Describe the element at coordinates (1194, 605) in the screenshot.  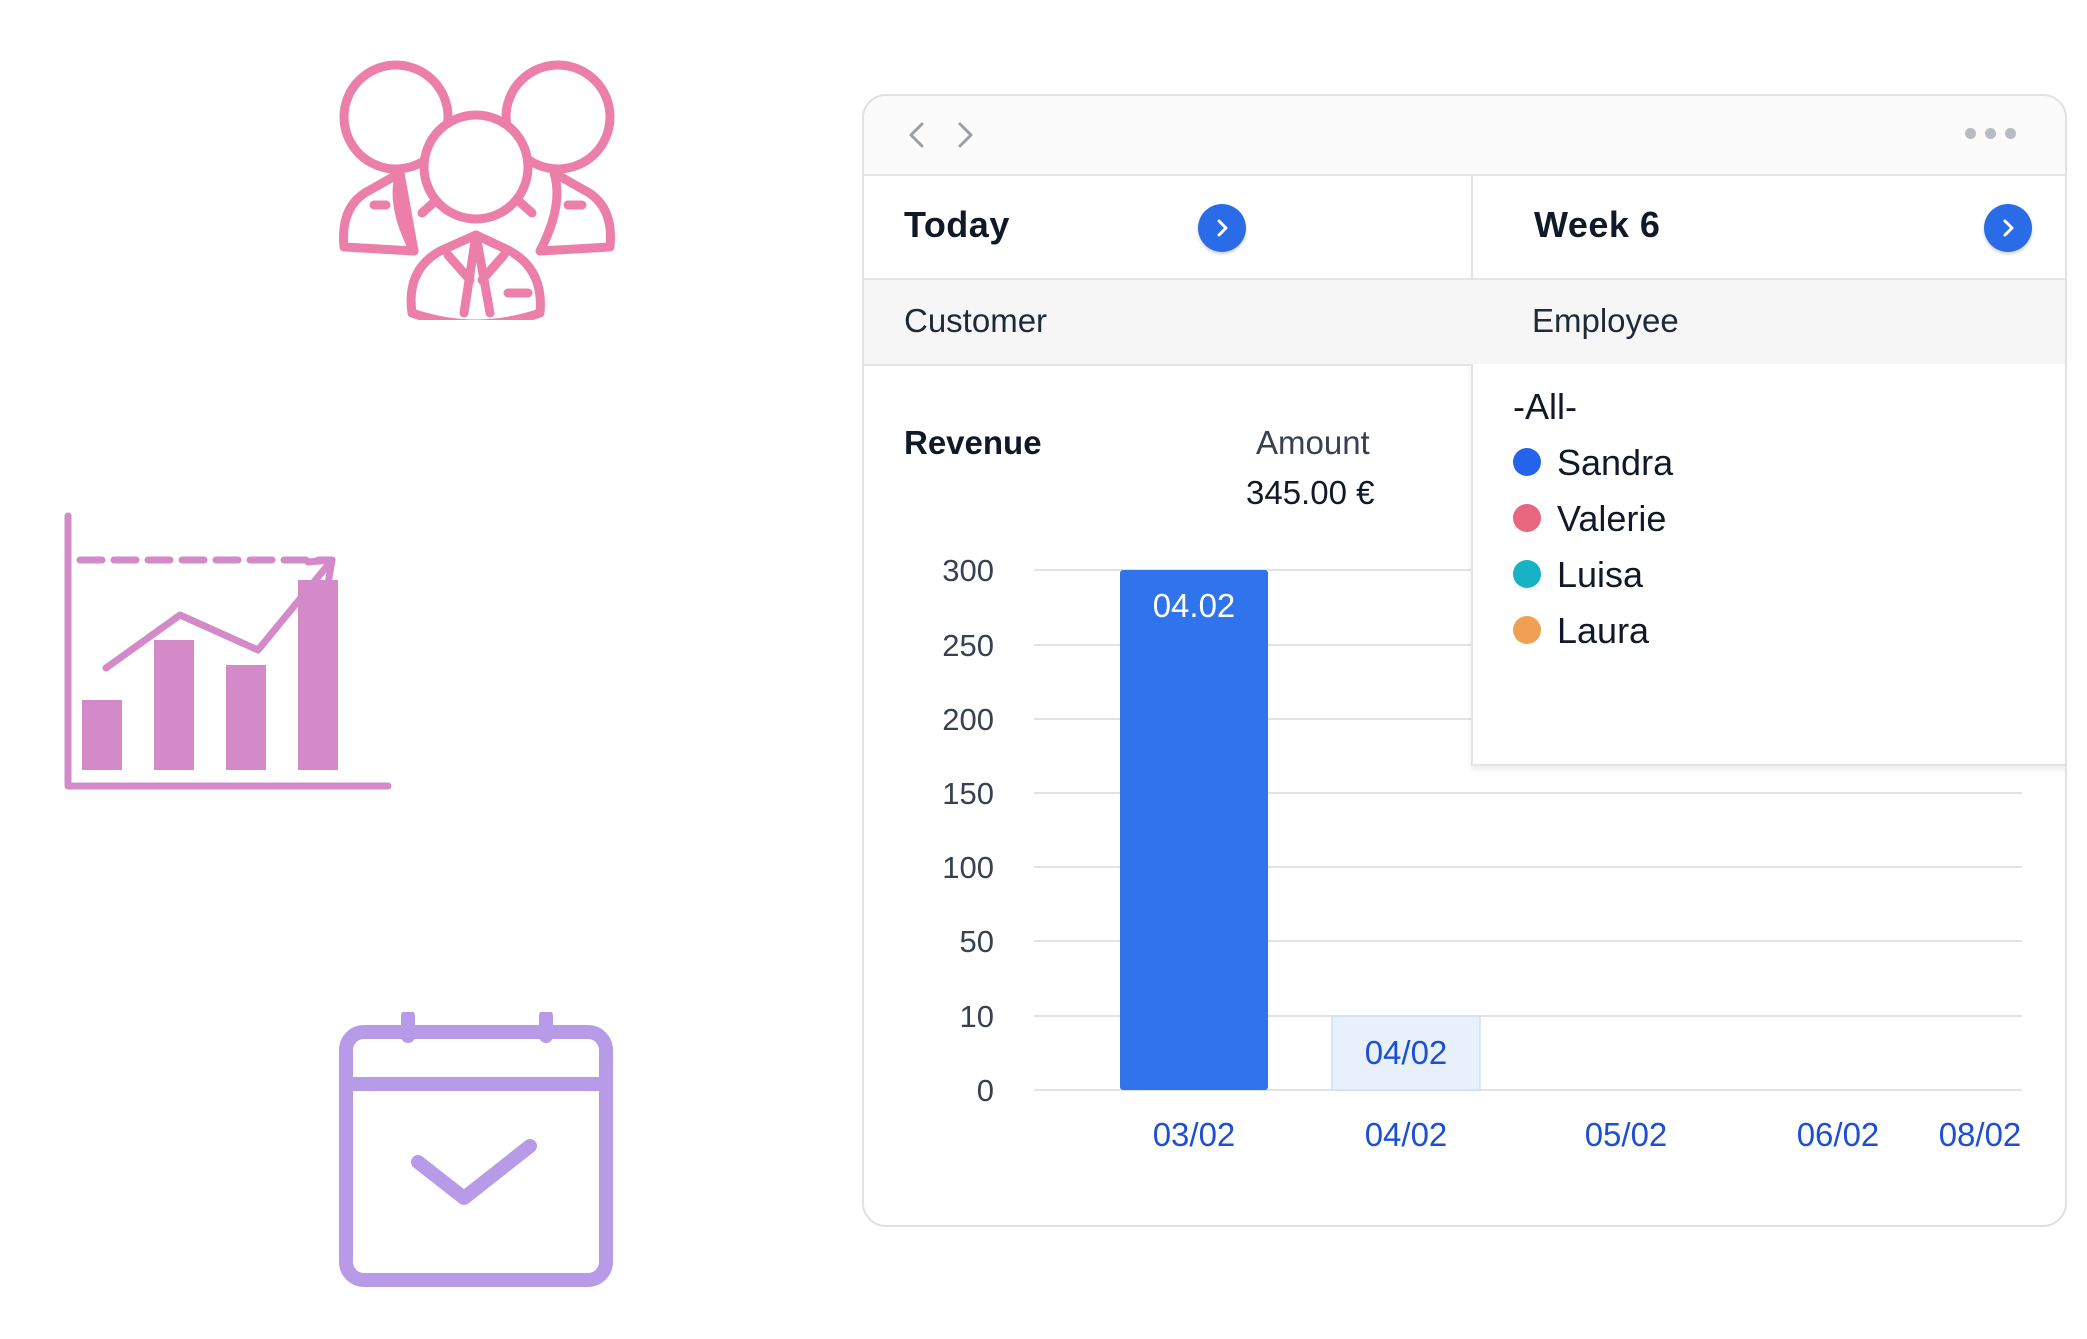
I see `bar-data-label: 04.02` at that location.